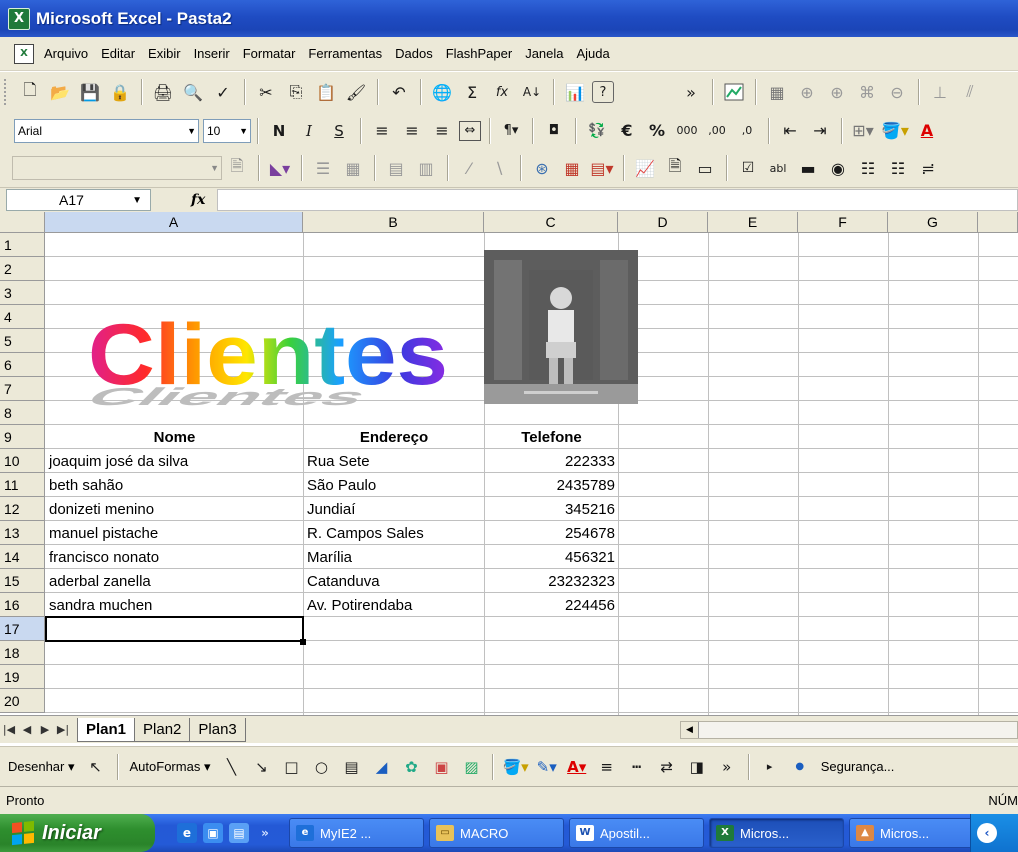 The image size is (1018, 852). What do you see at coordinates (577, 767) in the screenshot?
I see `font-color-icon: A▾` at bounding box center [577, 767].